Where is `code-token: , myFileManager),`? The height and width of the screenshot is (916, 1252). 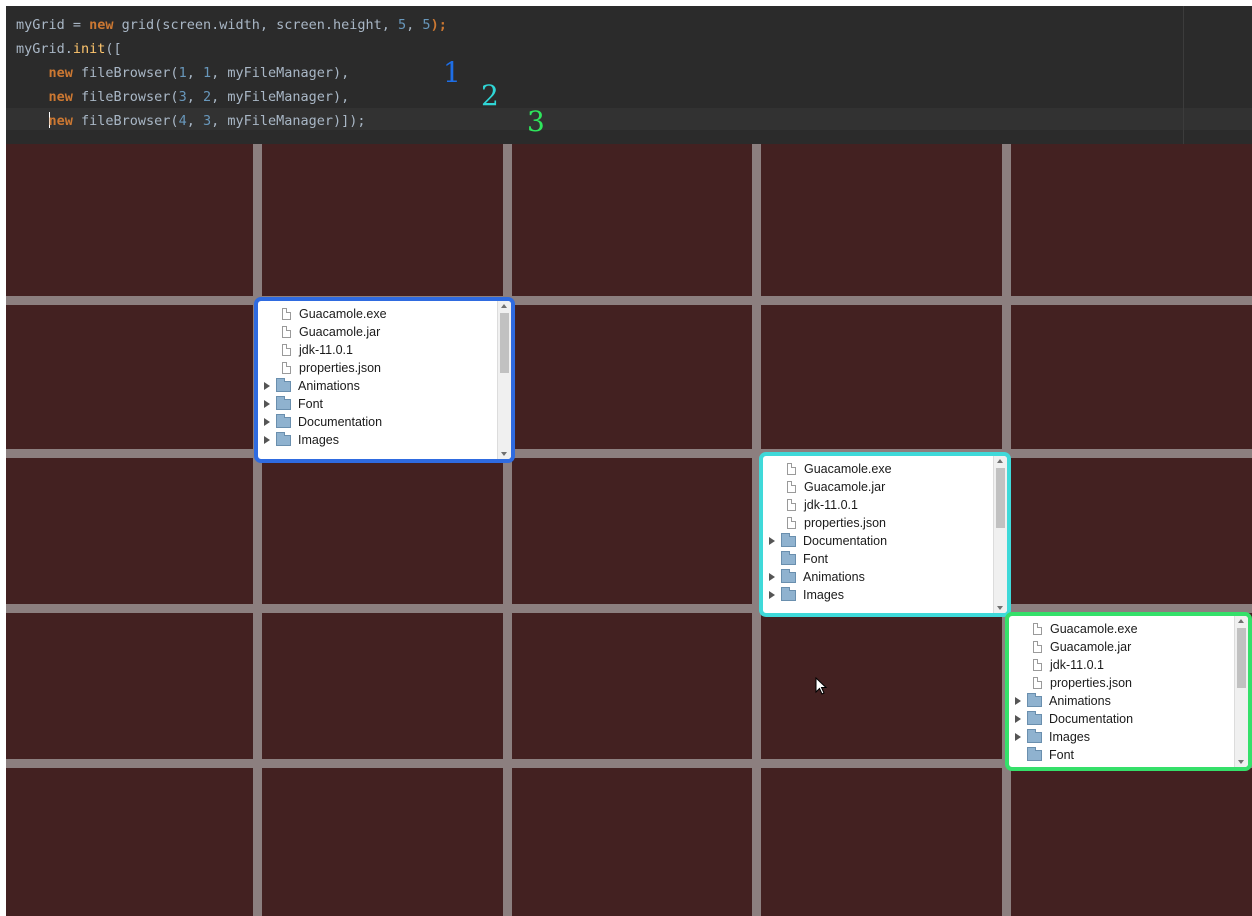
code-token: , myFileManager), is located at coordinates (280, 73).